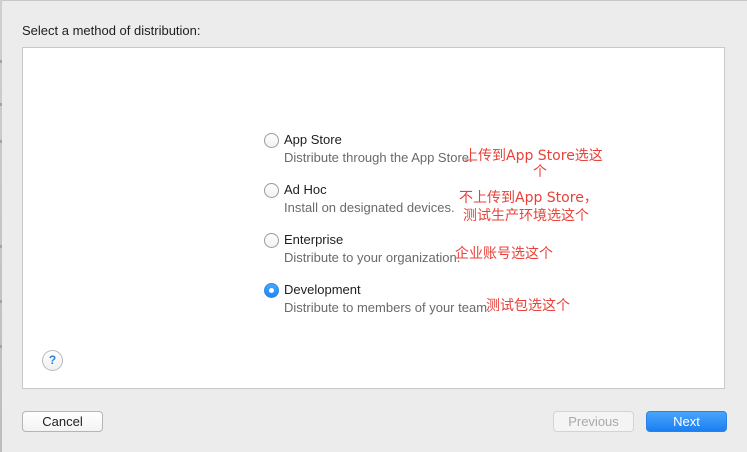 The width and height of the screenshot is (747, 452). Describe the element at coordinates (593, 421) in the screenshot. I see `previous-button: Previous` at that location.